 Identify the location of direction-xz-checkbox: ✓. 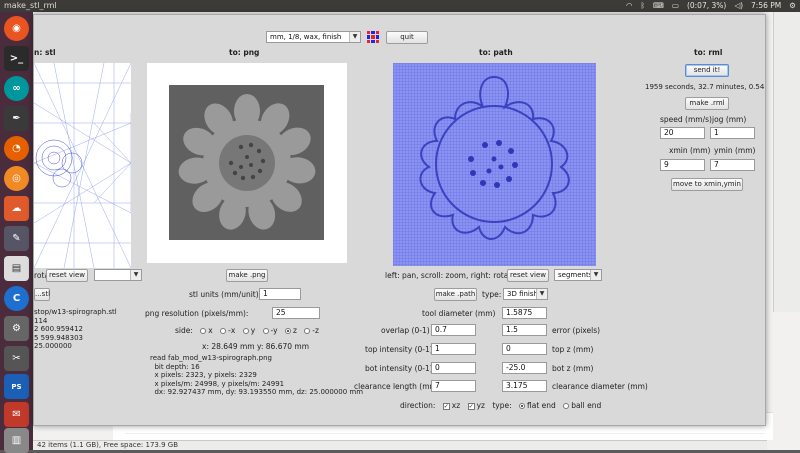
(446, 406).